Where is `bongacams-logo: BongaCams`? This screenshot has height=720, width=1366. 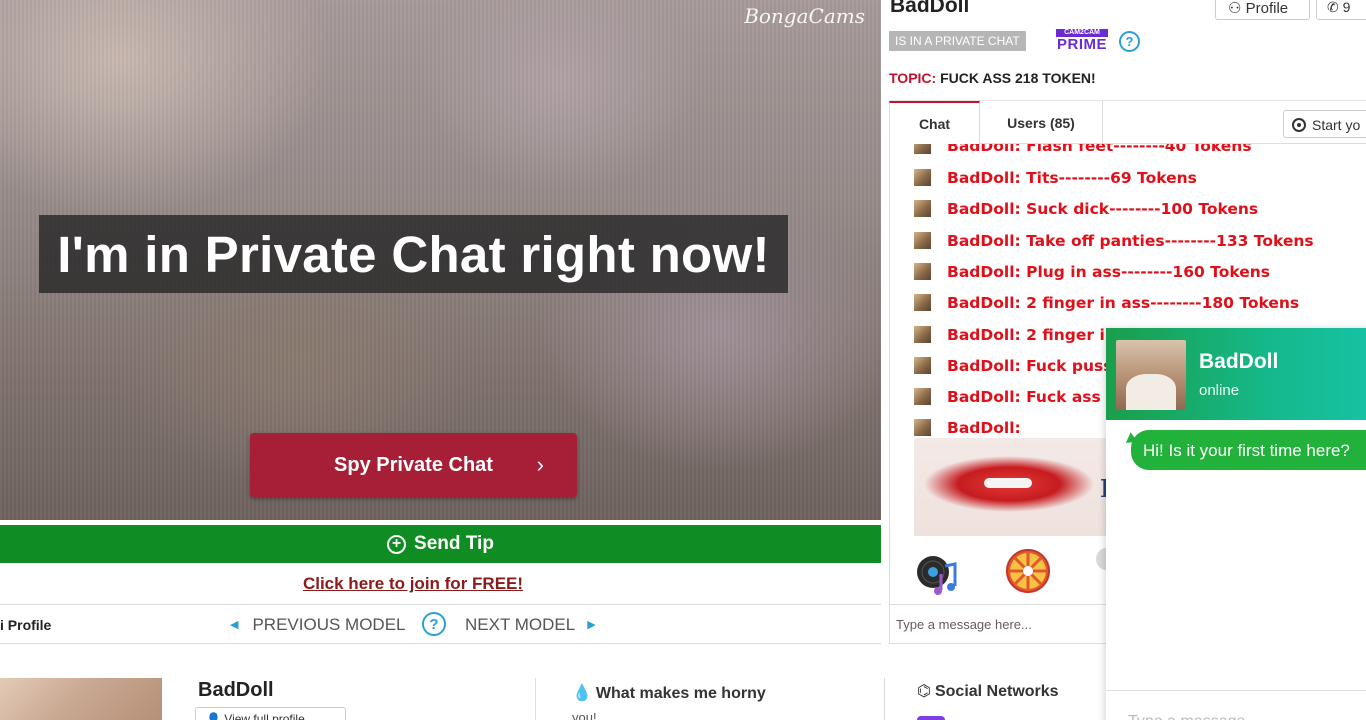 bongacams-logo: BongaCams is located at coordinates (804, 16).